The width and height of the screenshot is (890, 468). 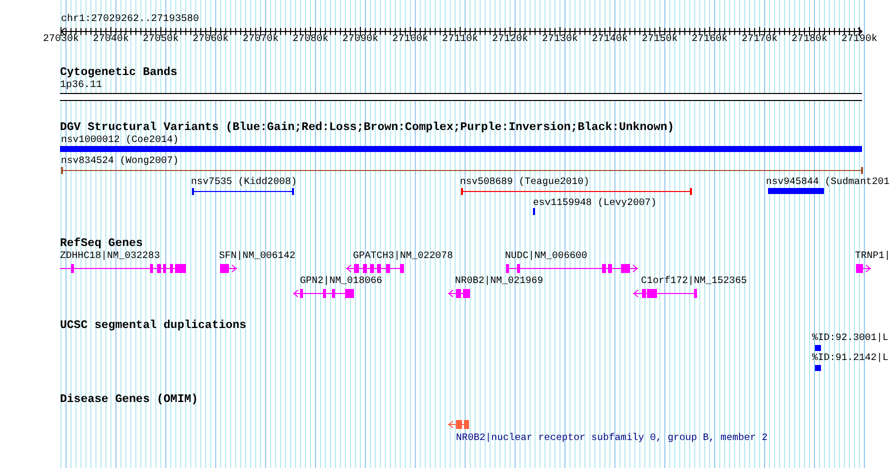 I want to click on feature-label: %ID:91.2142|L, so click(x=850, y=358).